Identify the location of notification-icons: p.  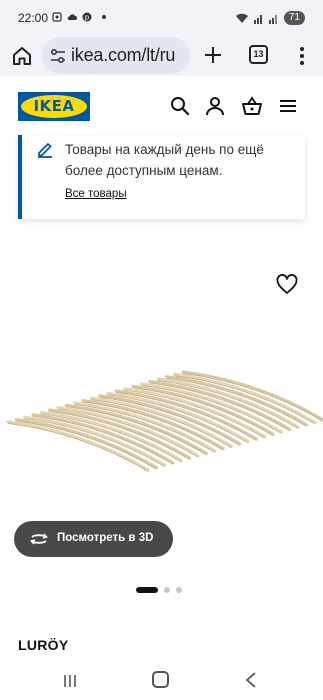
(79, 17).